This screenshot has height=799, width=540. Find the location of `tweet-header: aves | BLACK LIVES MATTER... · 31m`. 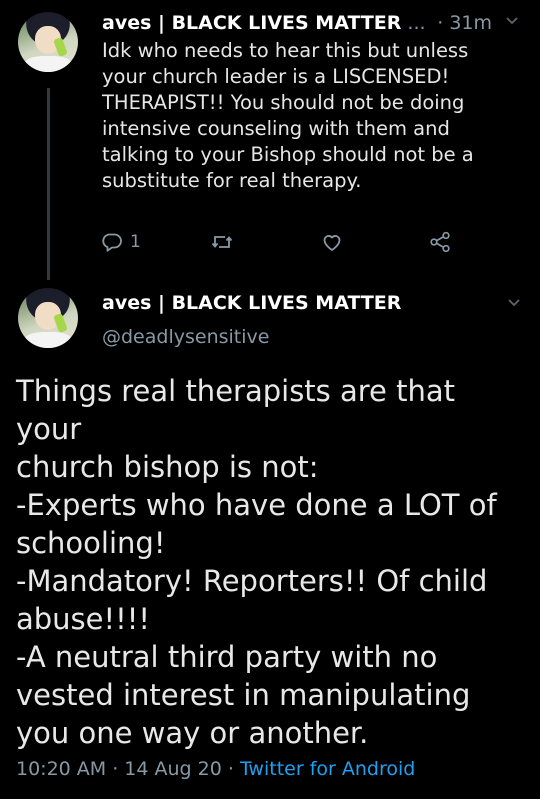

tweet-header: aves | BLACK LIVES MATTER... · 31m is located at coordinates (312, 23).